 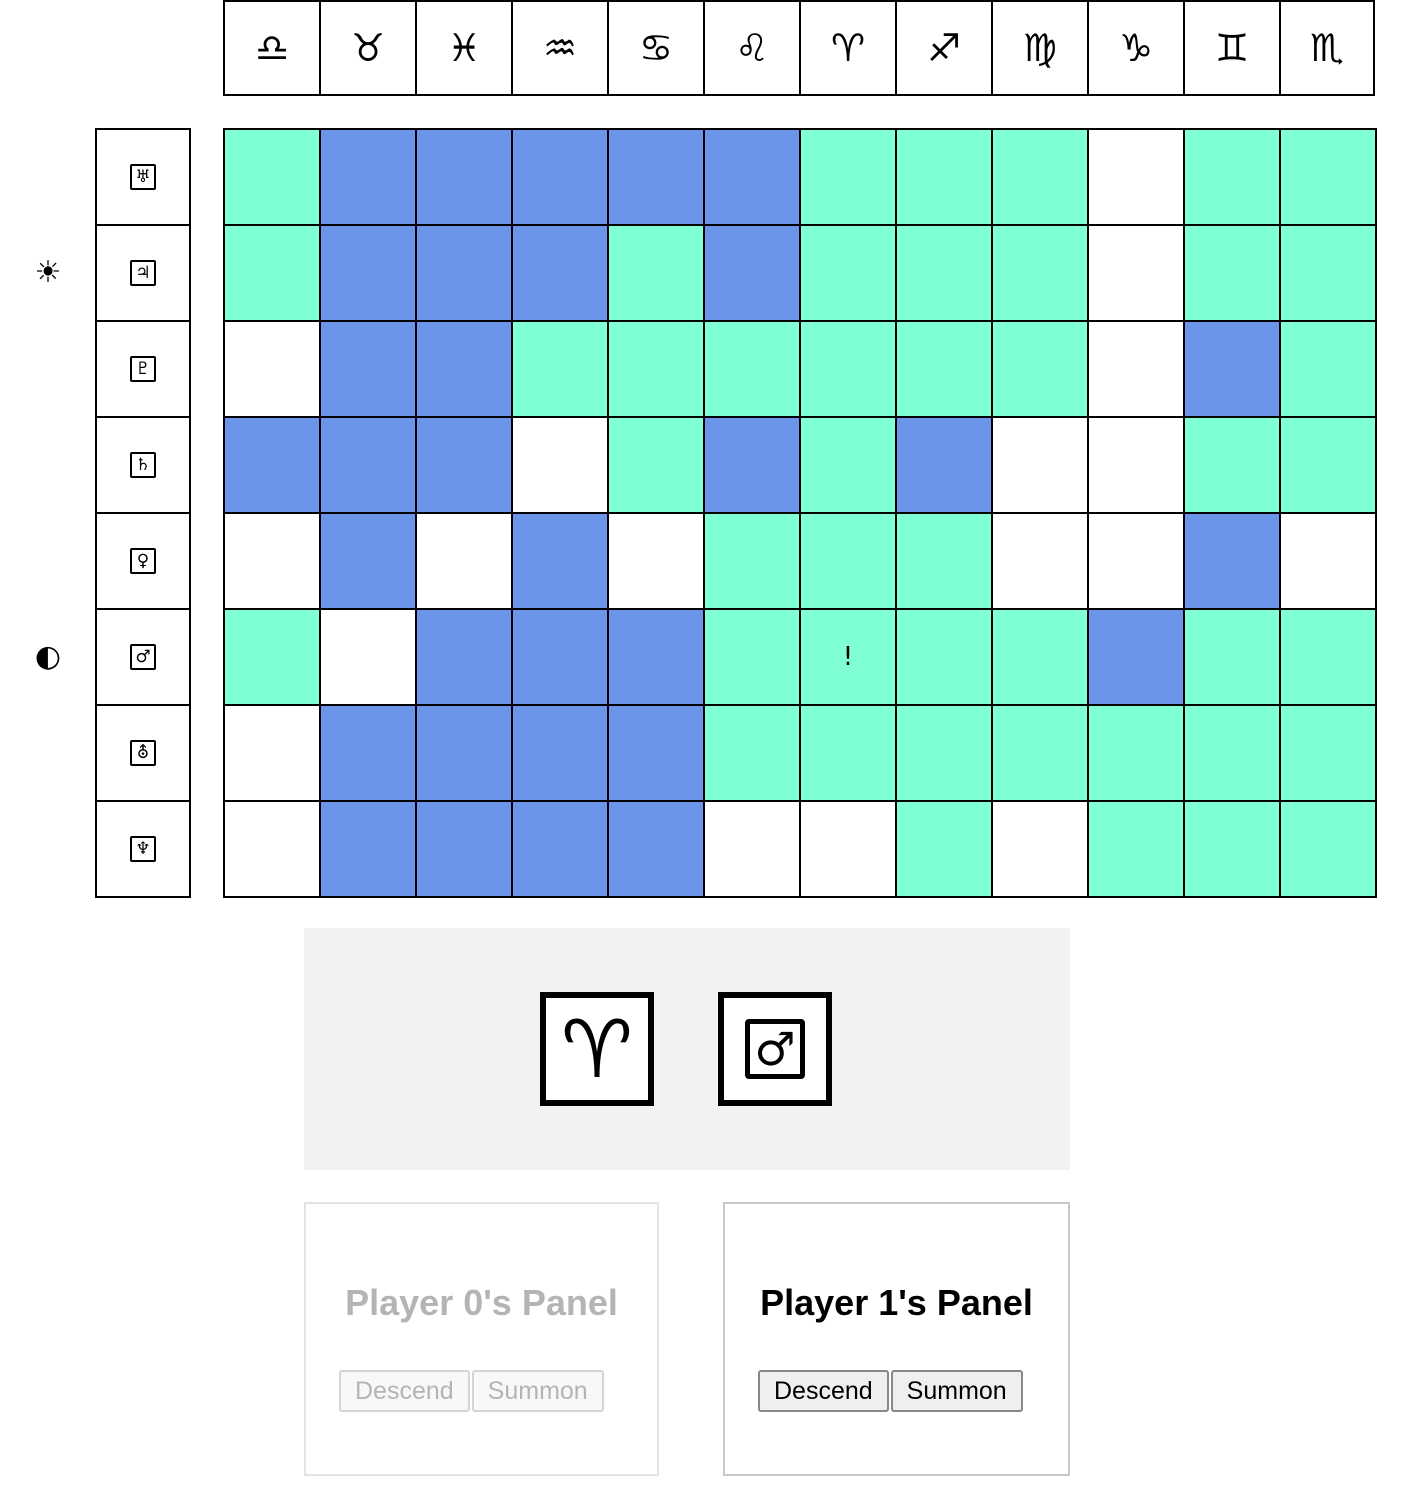 I want to click on descend-button: Descend, so click(x=823, y=1391).